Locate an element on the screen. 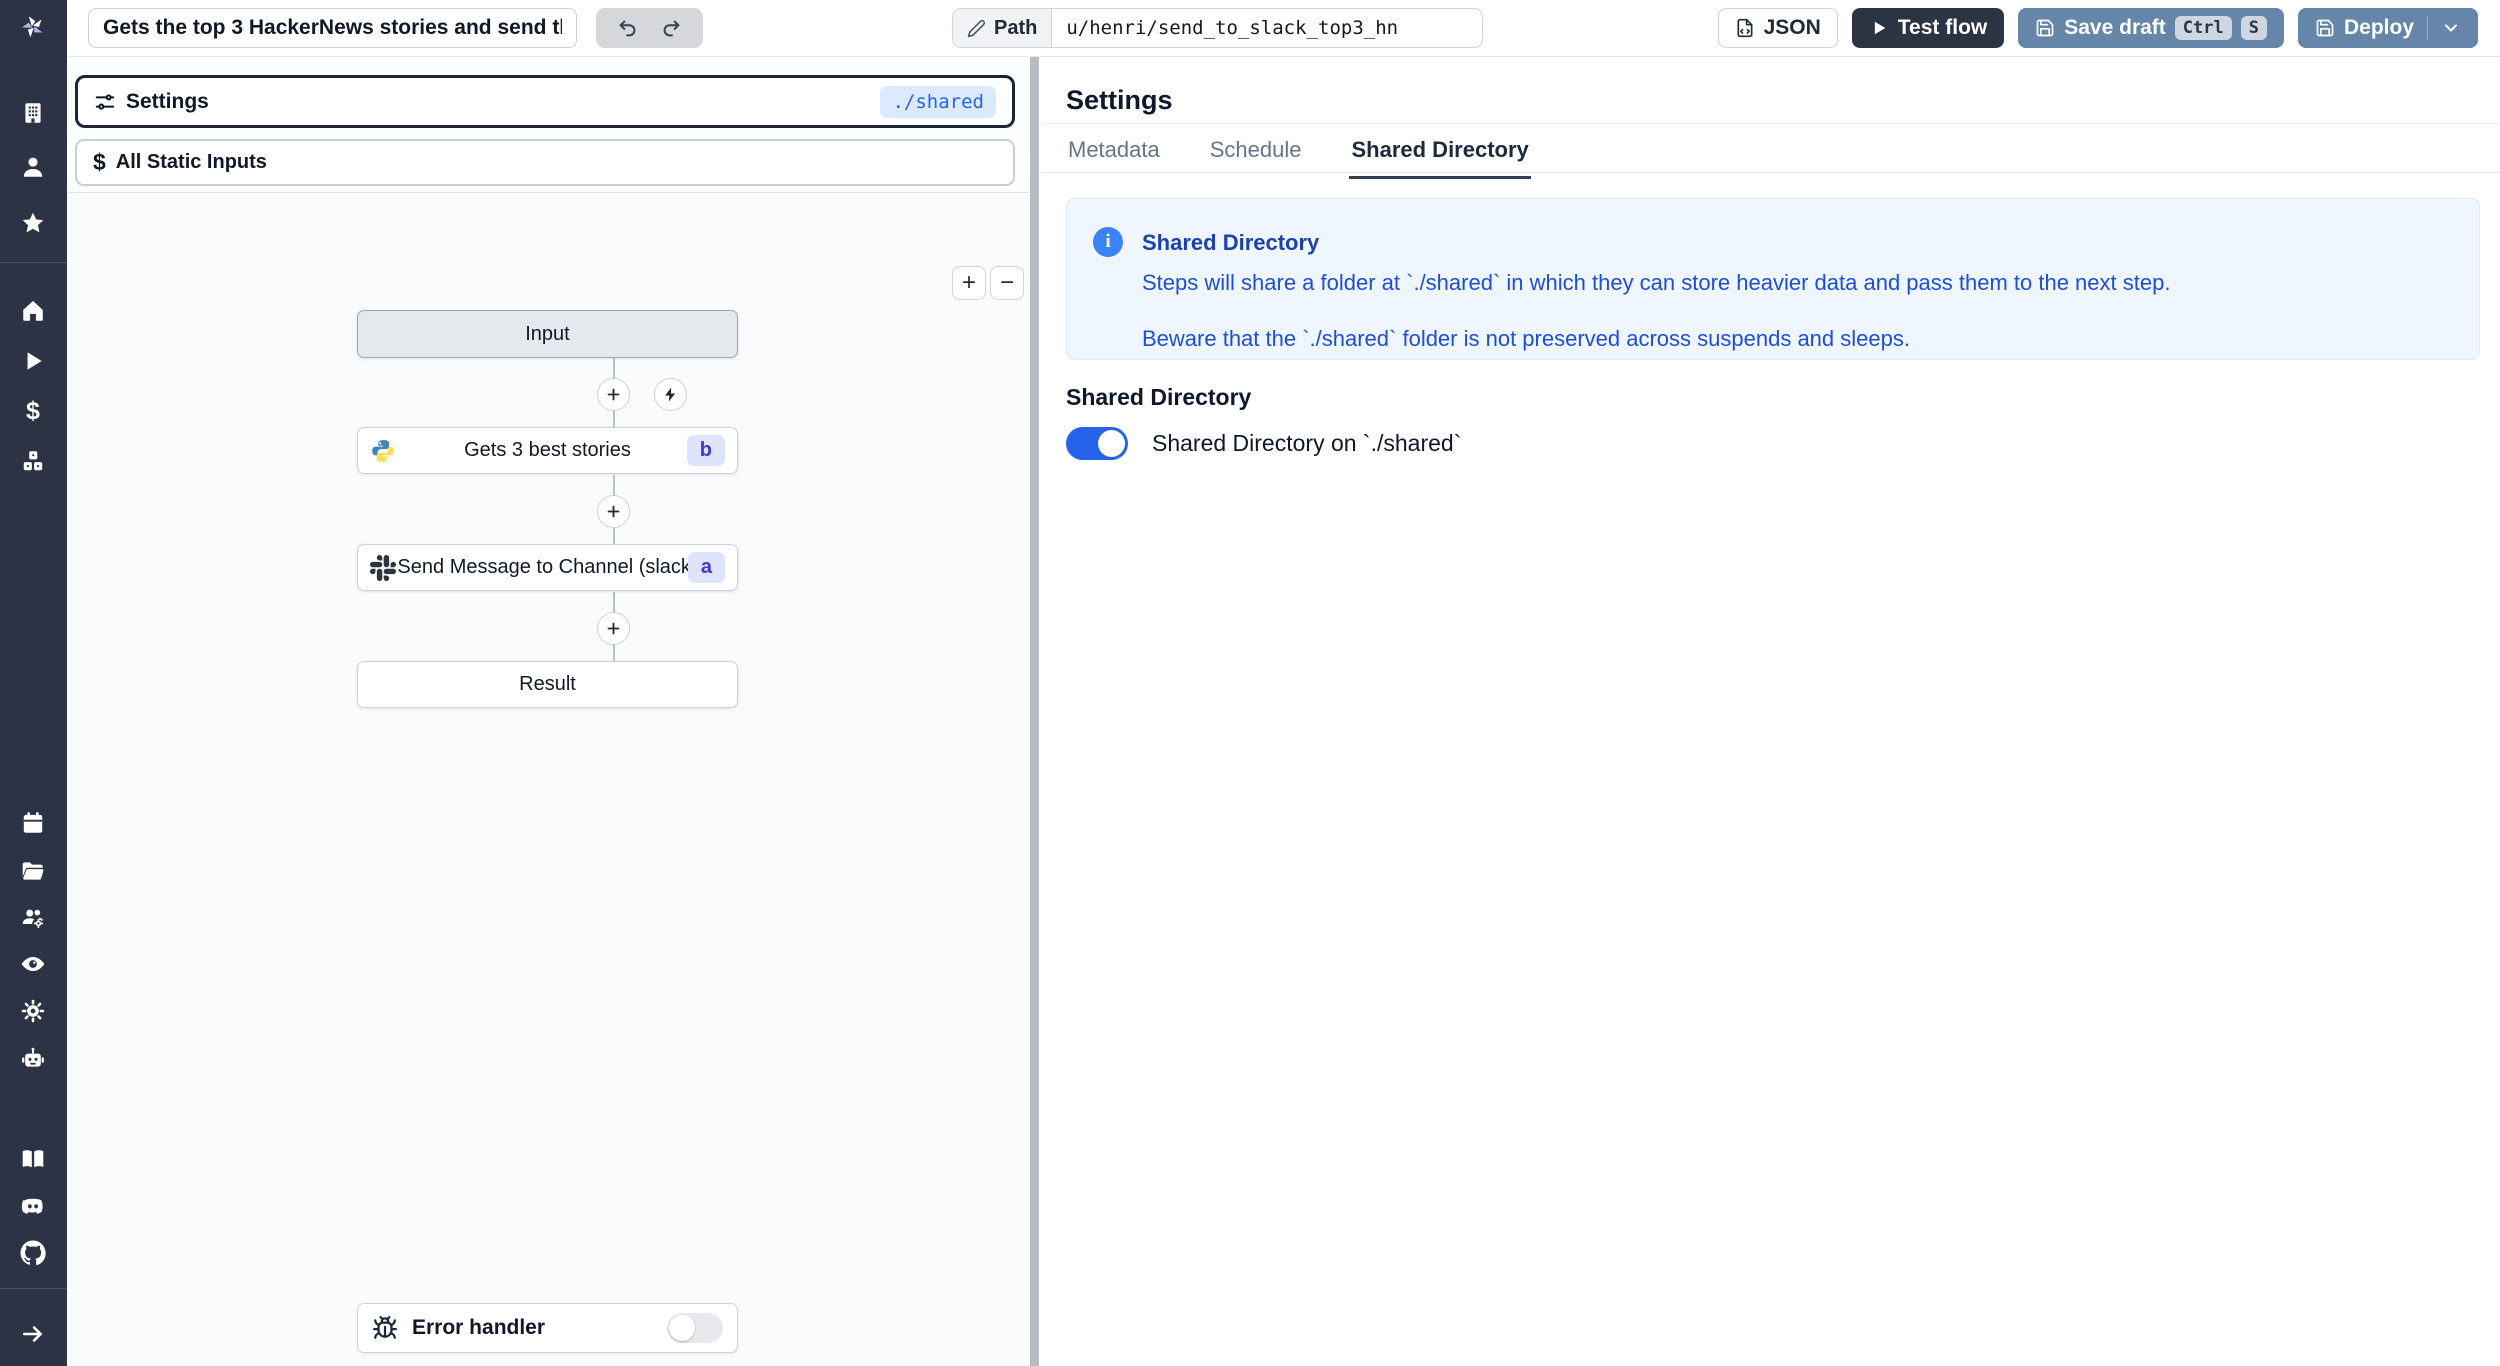  static-inputs-card: $ All Static Inputs is located at coordinates (545, 162).